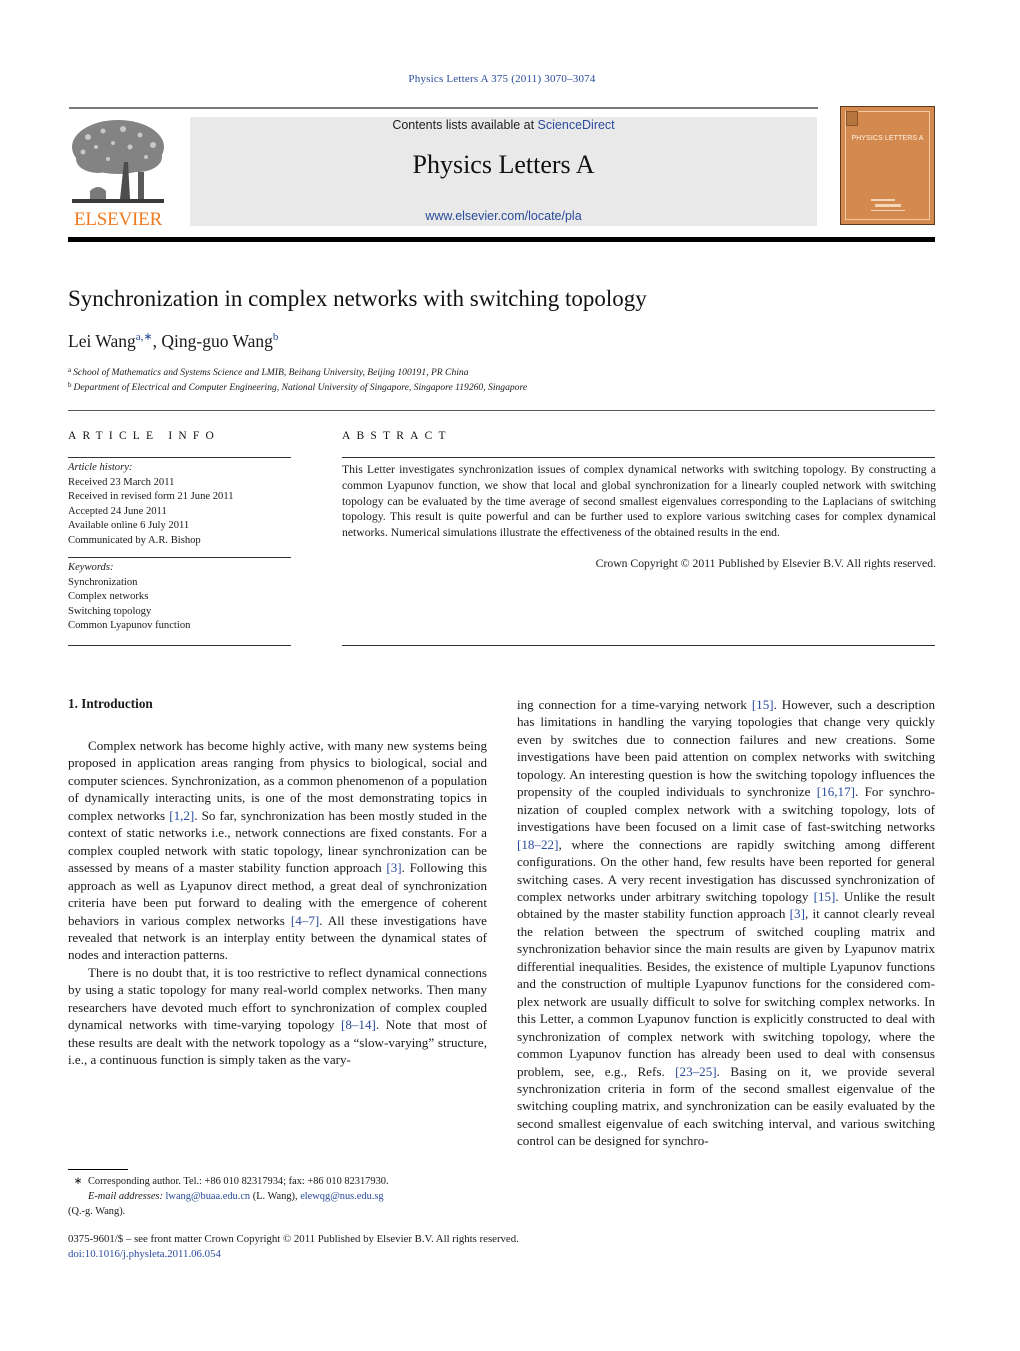 This screenshot has width=1020, height=1351. I want to click on citation-link: [23–25], so click(695, 1071).